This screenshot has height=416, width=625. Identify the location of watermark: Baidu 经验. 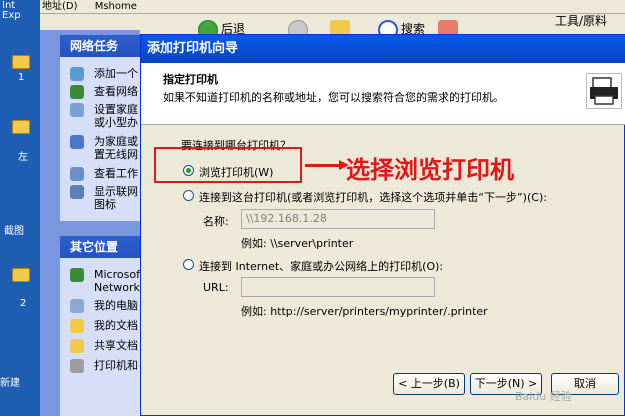
(543, 396).